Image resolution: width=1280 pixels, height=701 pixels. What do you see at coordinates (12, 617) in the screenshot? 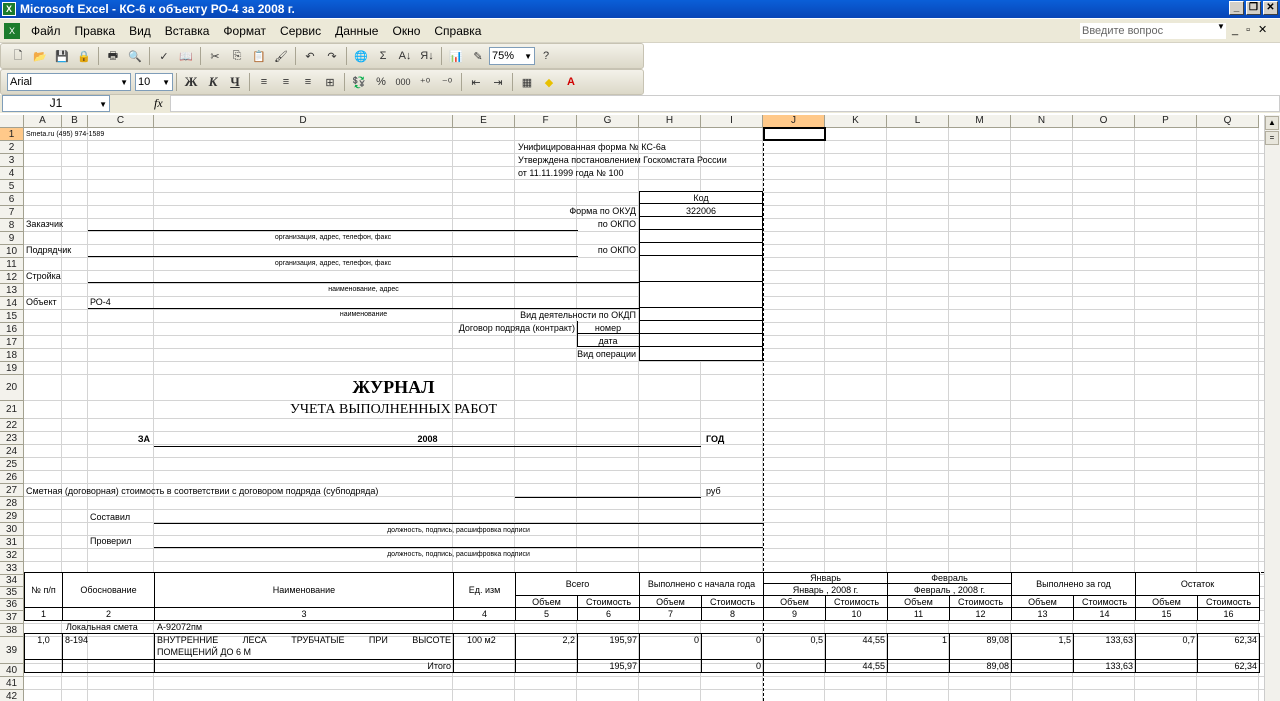
I see `row-header-37: 37` at bounding box center [12, 617].